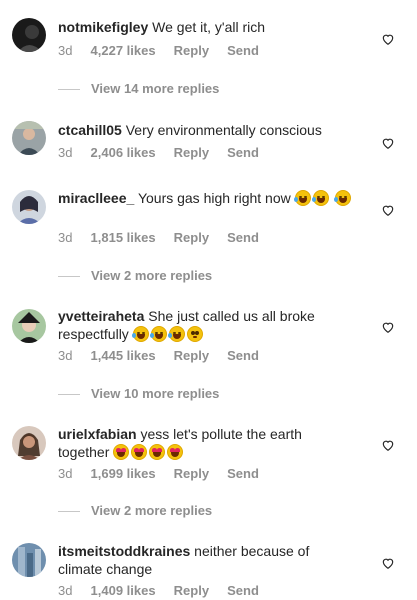 This screenshot has height=600, width=417. I want to click on comment-username: ctcahill05, so click(90, 130).